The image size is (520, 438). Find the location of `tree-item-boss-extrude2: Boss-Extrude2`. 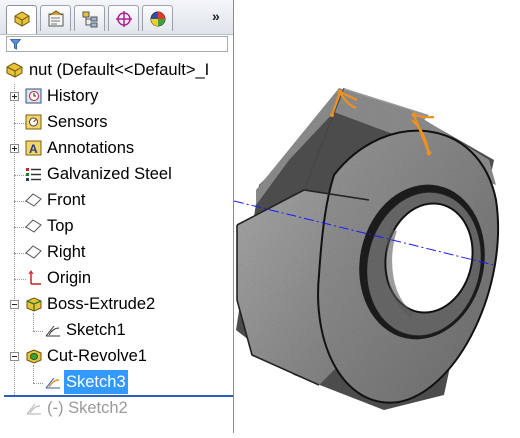

tree-item-boss-extrude2: Boss-Extrude2 is located at coordinates (116, 304).